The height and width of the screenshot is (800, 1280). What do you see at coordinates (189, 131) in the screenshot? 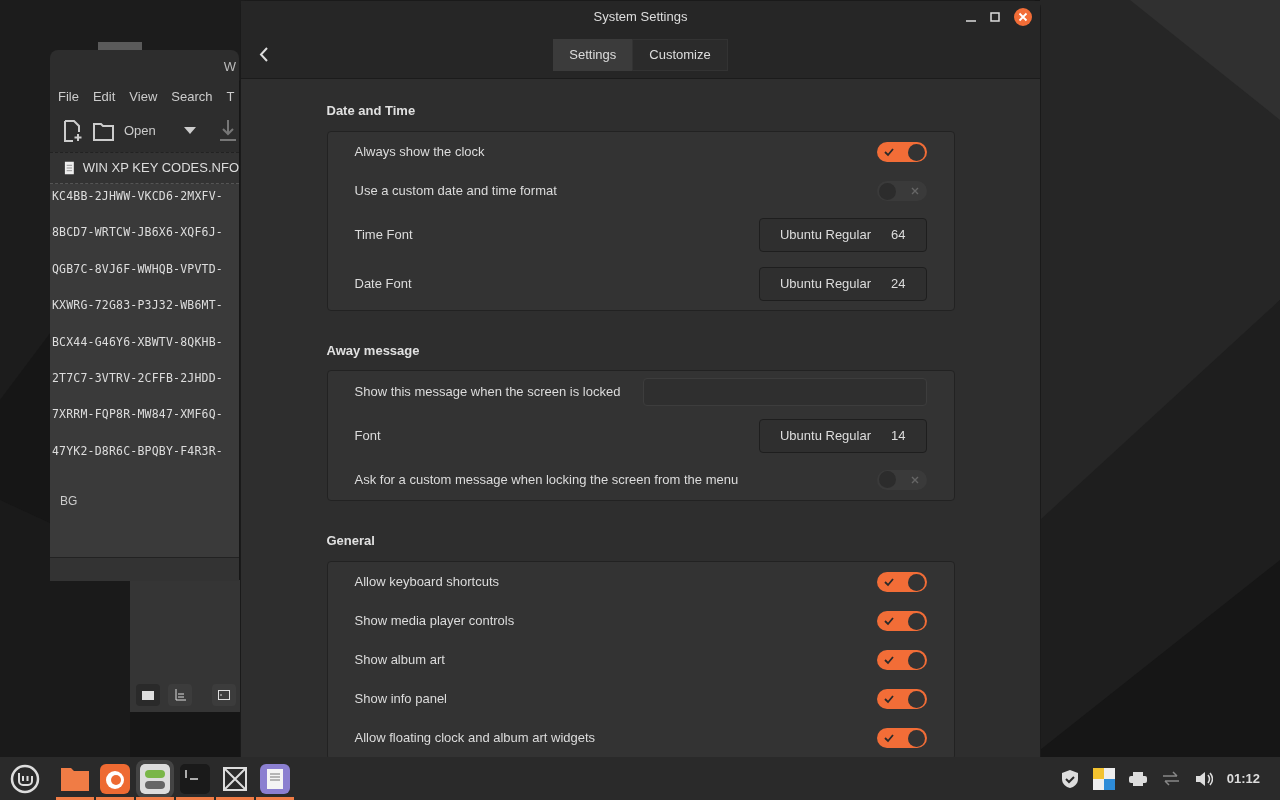
I see `caret-icon` at bounding box center [189, 131].